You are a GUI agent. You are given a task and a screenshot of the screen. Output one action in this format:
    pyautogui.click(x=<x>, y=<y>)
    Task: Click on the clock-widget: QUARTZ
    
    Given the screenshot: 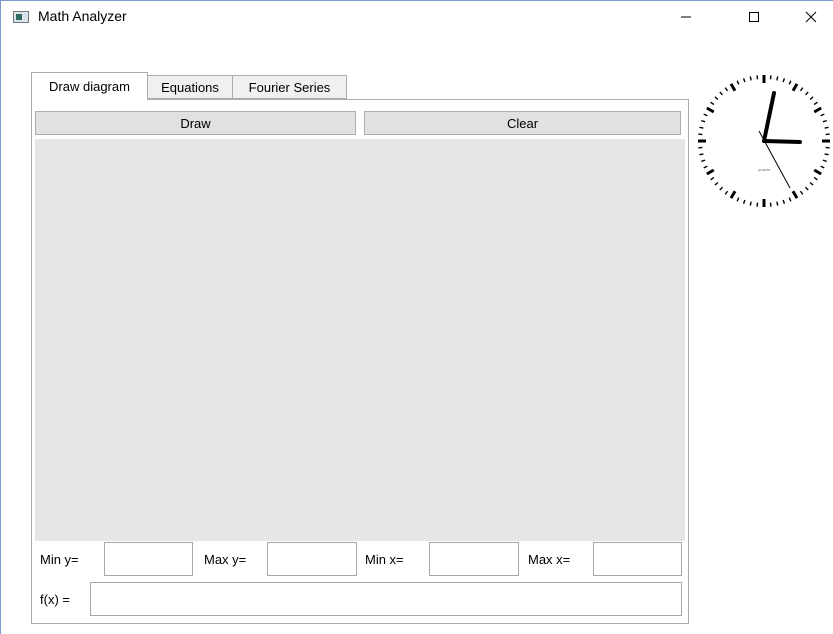 What is the action you would take?
    pyautogui.click(x=764, y=141)
    